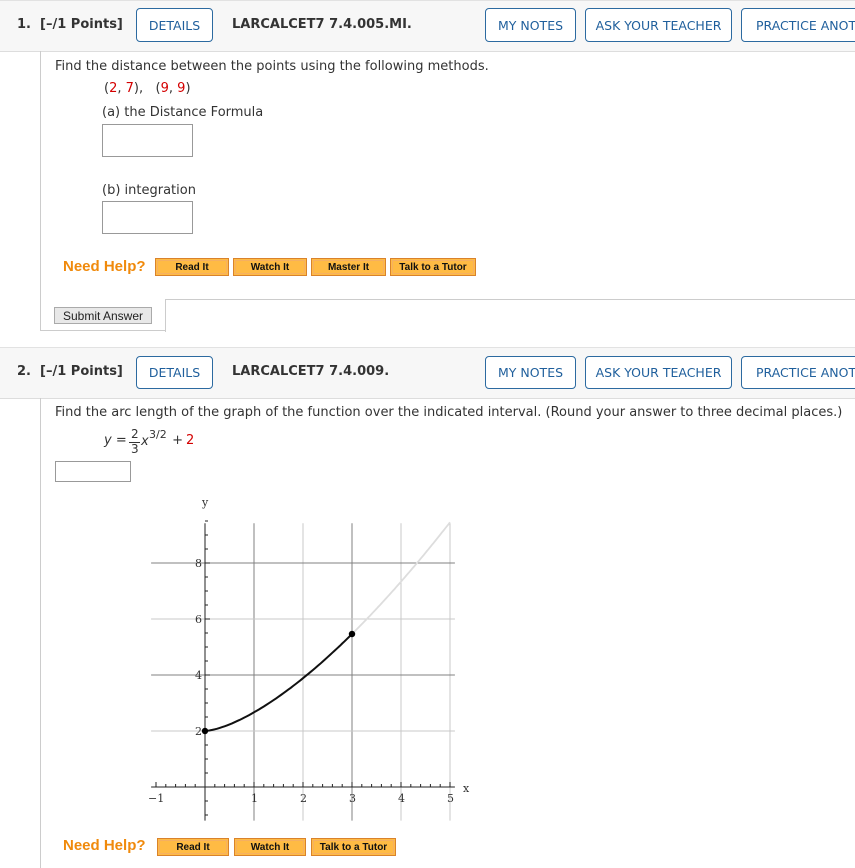 The image size is (855, 868). Describe the element at coordinates (303, 798) in the screenshot. I see `x-tick-label: 2` at that location.